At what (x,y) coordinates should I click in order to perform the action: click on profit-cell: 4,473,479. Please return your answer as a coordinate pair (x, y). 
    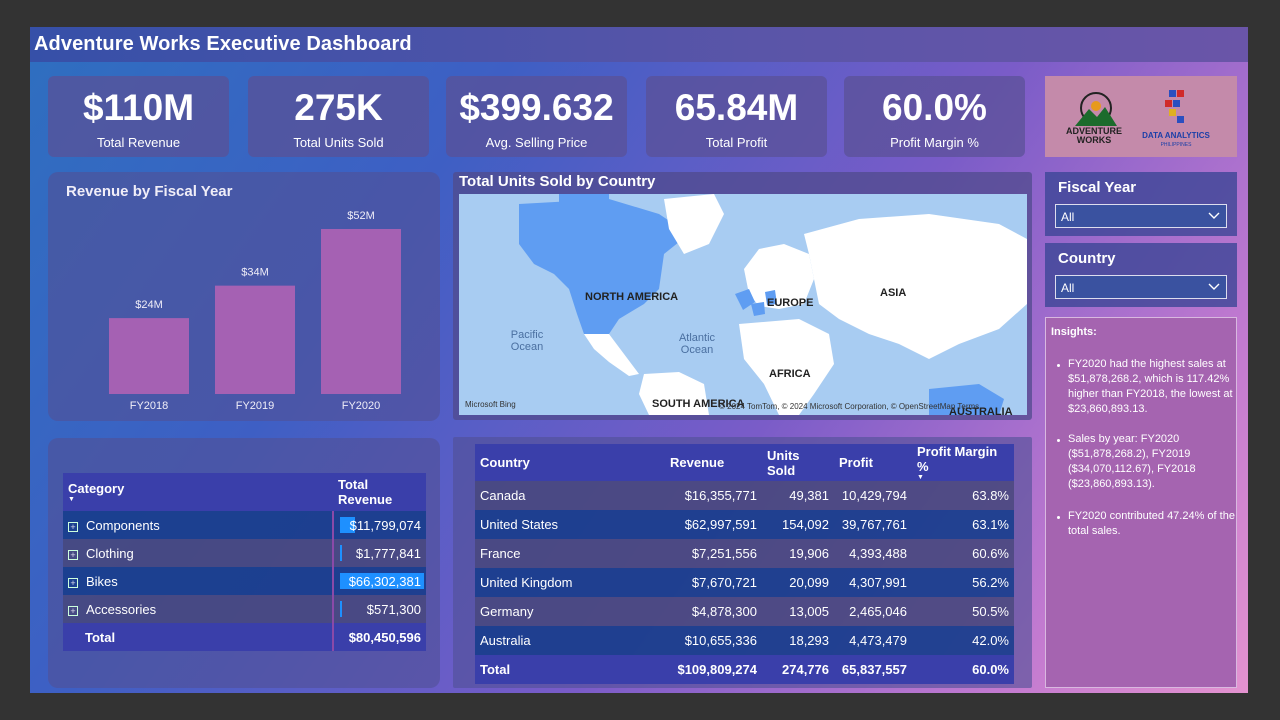
    Looking at the image, I should click on (878, 640).